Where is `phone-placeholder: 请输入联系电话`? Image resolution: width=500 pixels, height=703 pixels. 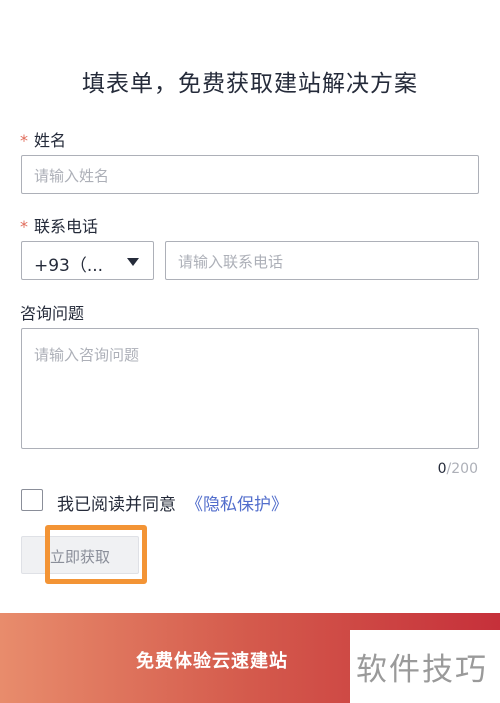
phone-placeholder: 请输入联系电话 is located at coordinates (231, 262).